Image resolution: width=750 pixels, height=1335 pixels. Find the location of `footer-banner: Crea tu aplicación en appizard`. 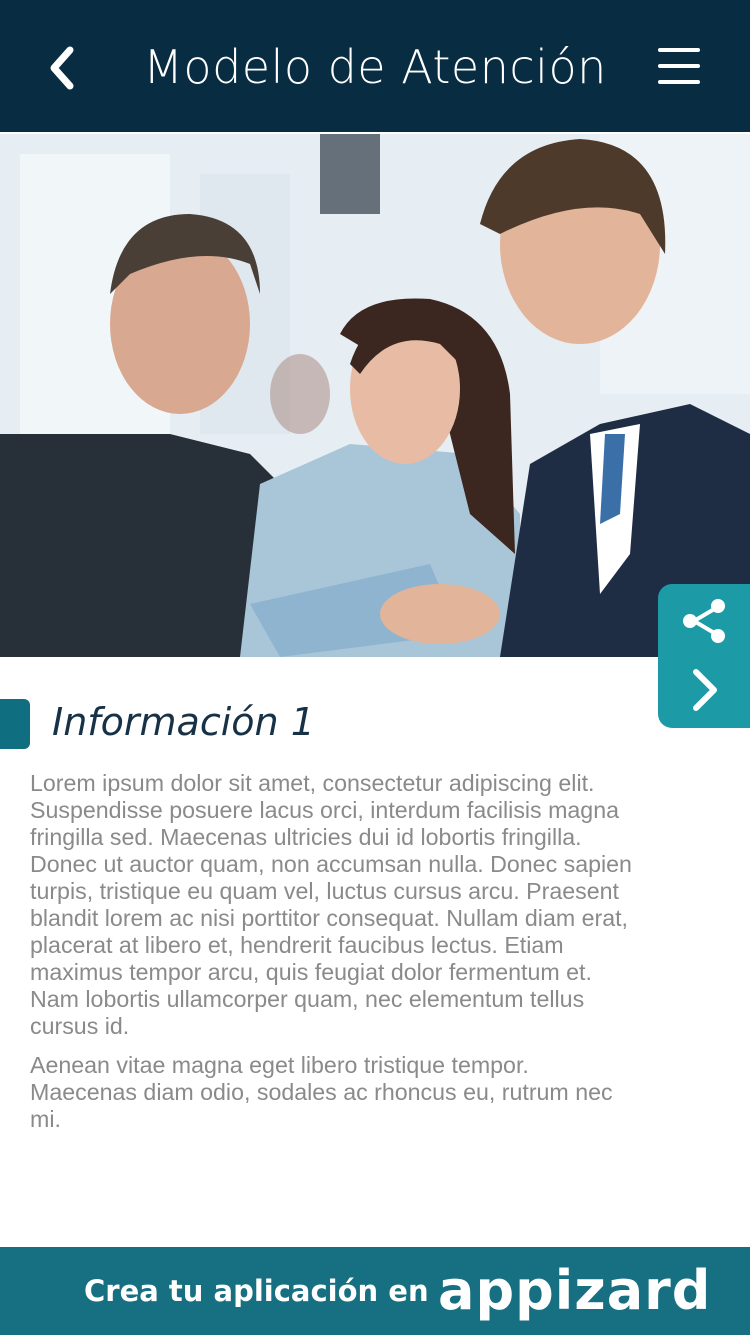

footer-banner: Crea tu aplicación en appizard is located at coordinates (375, 1291).